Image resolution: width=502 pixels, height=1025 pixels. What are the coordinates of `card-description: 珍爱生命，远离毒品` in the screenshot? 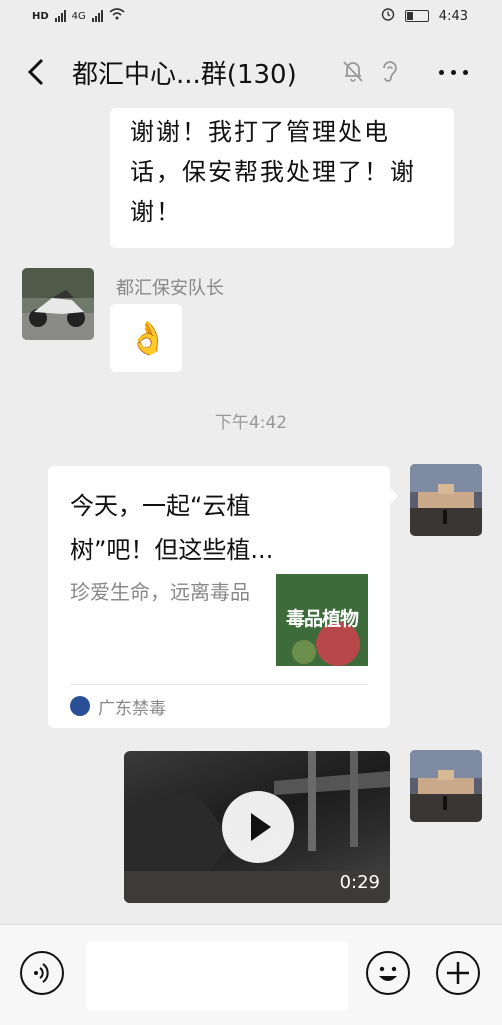 It's located at (160, 592).